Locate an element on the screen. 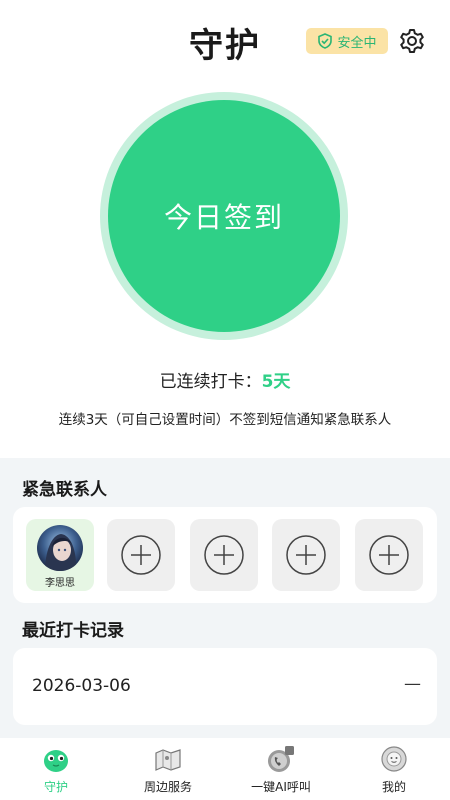  records-section-title: 最近打卡记录 is located at coordinates (73, 631).